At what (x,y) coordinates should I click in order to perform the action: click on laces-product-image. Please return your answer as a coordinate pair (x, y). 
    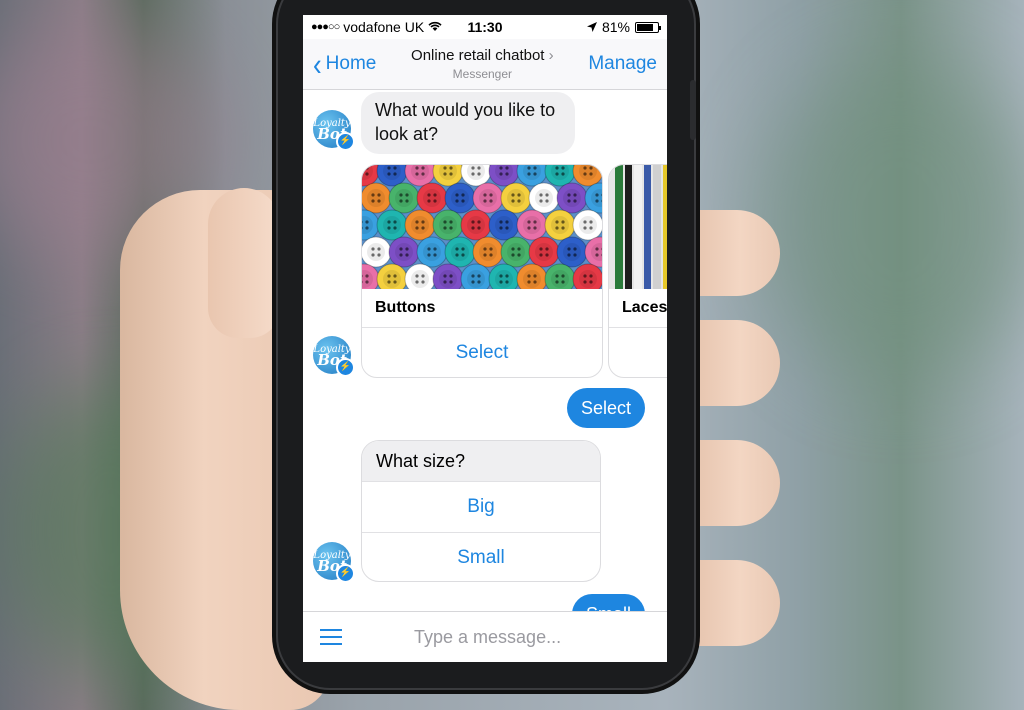
    Looking at the image, I should click on (638, 227).